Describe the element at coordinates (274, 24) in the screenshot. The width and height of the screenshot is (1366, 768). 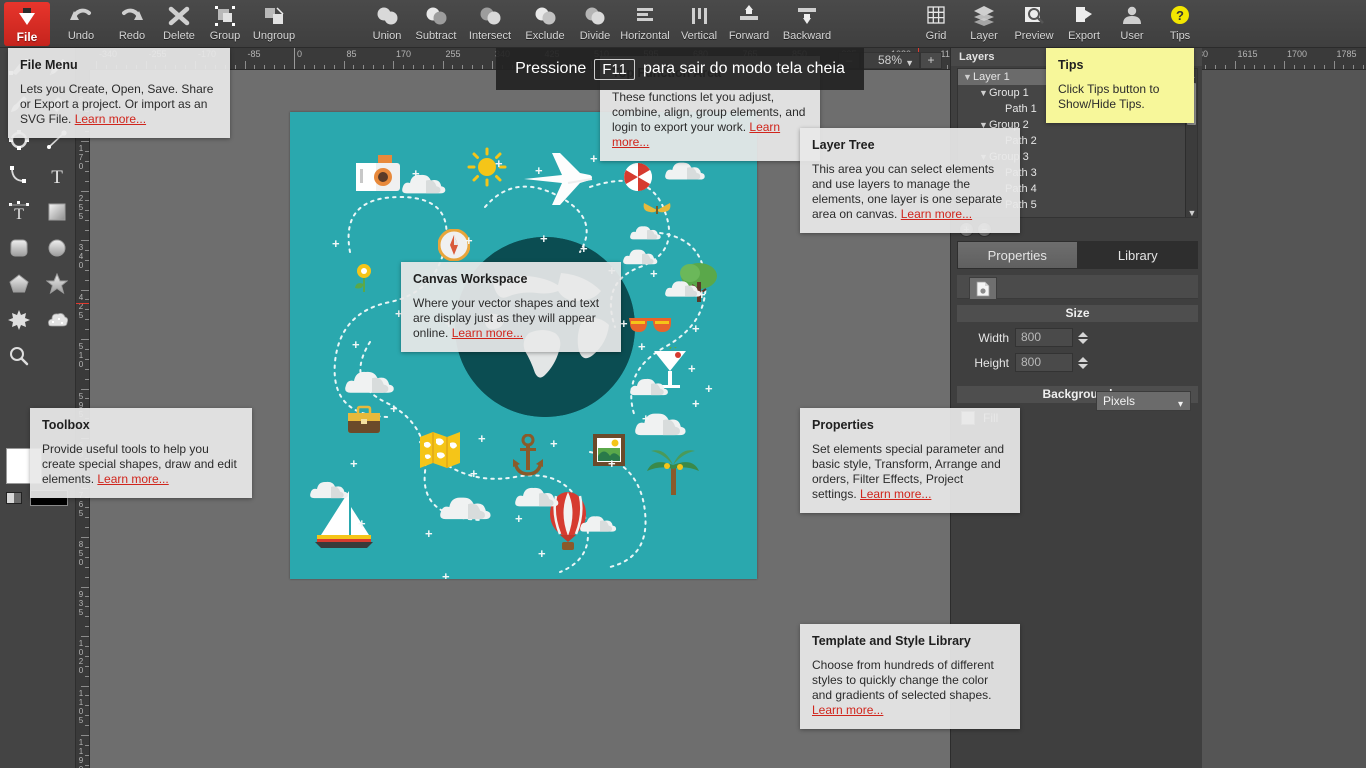
I see `toolbar-button-ungroup: Ungroup` at that location.